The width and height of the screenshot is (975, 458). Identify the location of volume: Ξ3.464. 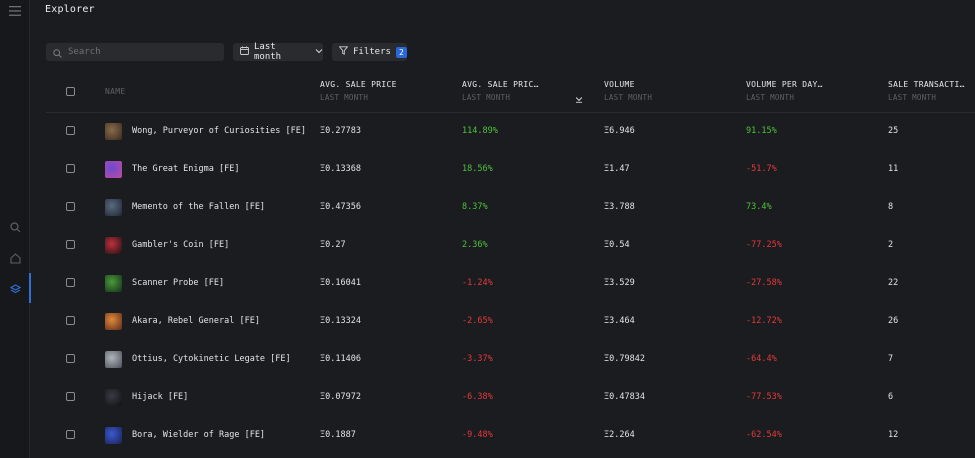
(619, 321).